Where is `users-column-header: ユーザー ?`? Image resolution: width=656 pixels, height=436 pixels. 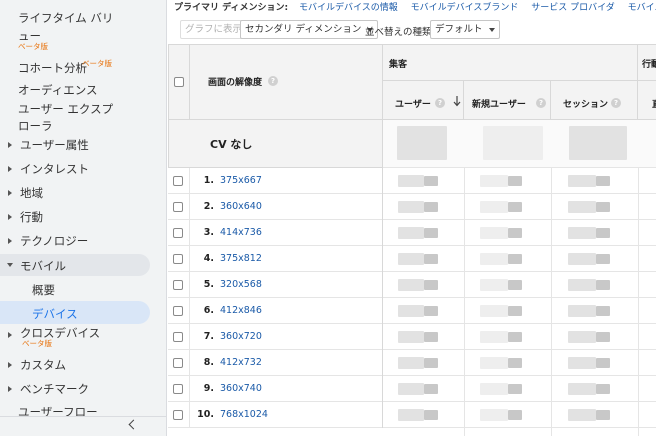
users-column-header: ユーザー ? is located at coordinates (423, 100).